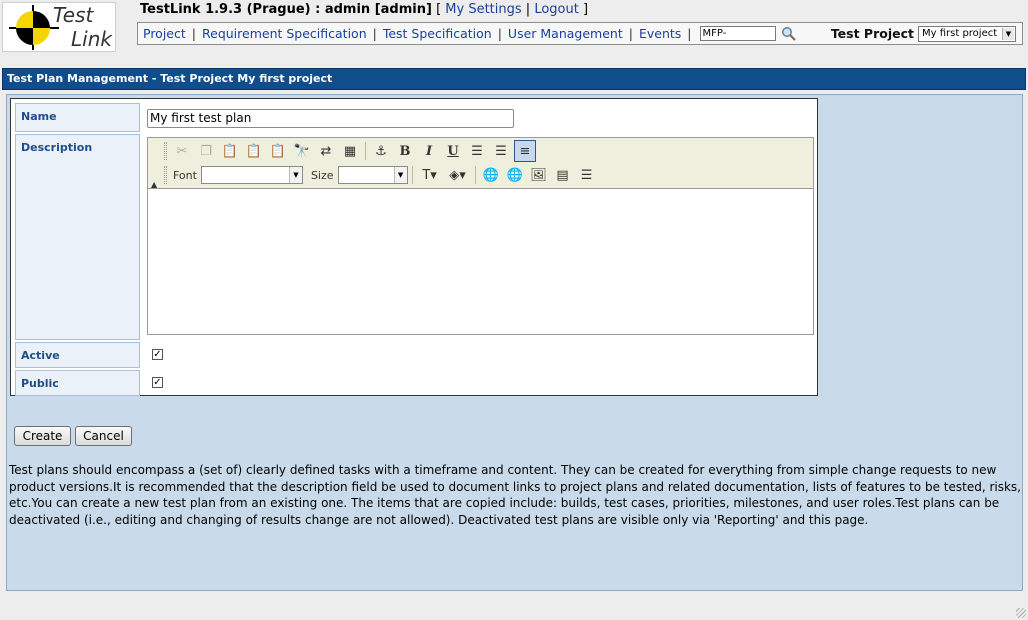 The width and height of the screenshot is (1028, 620). Describe the element at coordinates (206, 151) in the screenshot. I see `copy-icon: ❐` at that location.